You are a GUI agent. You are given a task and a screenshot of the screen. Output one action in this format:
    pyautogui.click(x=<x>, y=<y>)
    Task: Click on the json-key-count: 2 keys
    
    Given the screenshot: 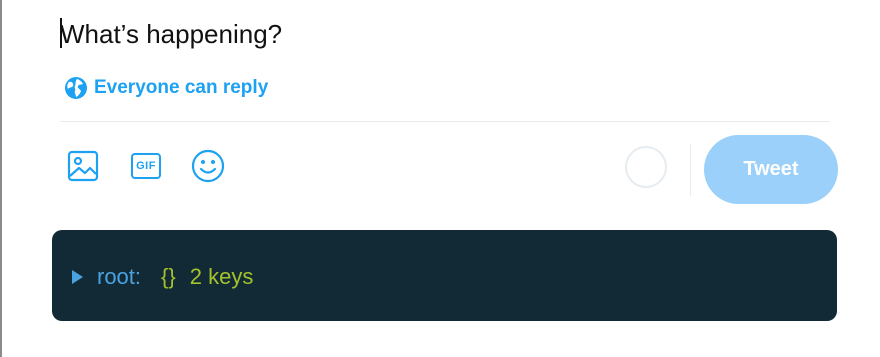 What is the action you would take?
    pyautogui.click(x=221, y=276)
    